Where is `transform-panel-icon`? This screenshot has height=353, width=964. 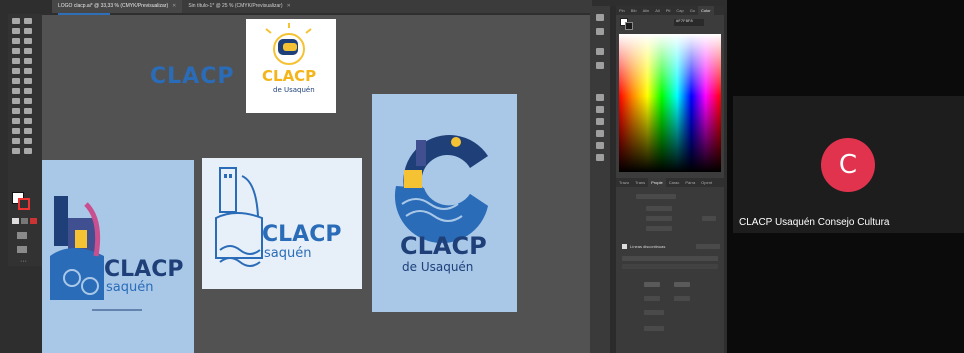 transform-panel-icon is located at coordinates (600, 157).